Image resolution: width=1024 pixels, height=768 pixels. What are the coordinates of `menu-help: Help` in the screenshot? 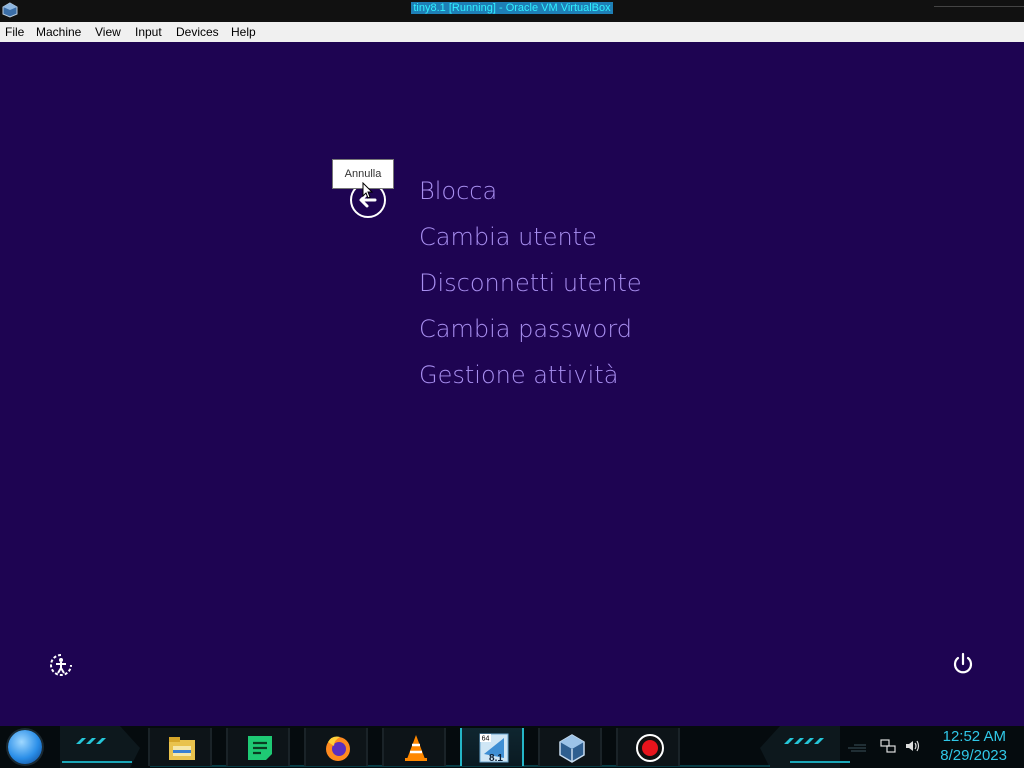 It's located at (243, 32).